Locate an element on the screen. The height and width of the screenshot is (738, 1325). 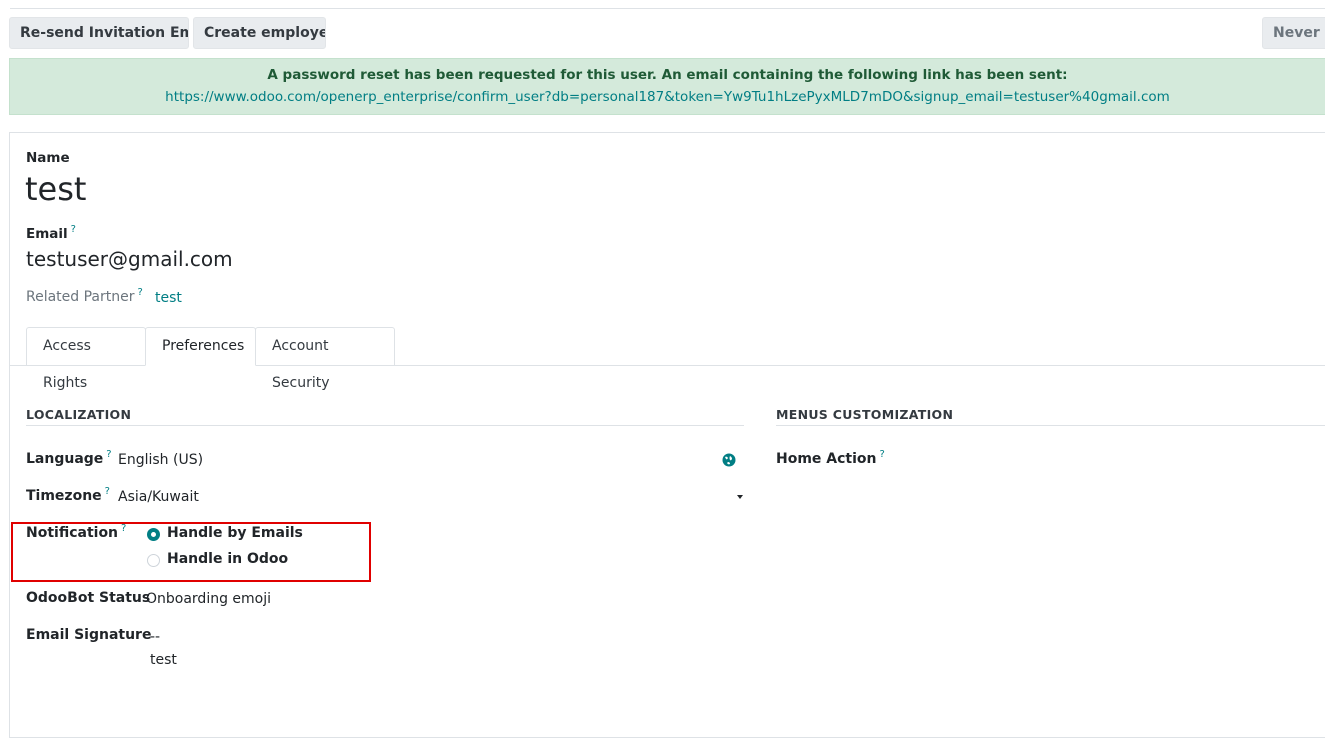
language-label: Language? is located at coordinates (69, 458).